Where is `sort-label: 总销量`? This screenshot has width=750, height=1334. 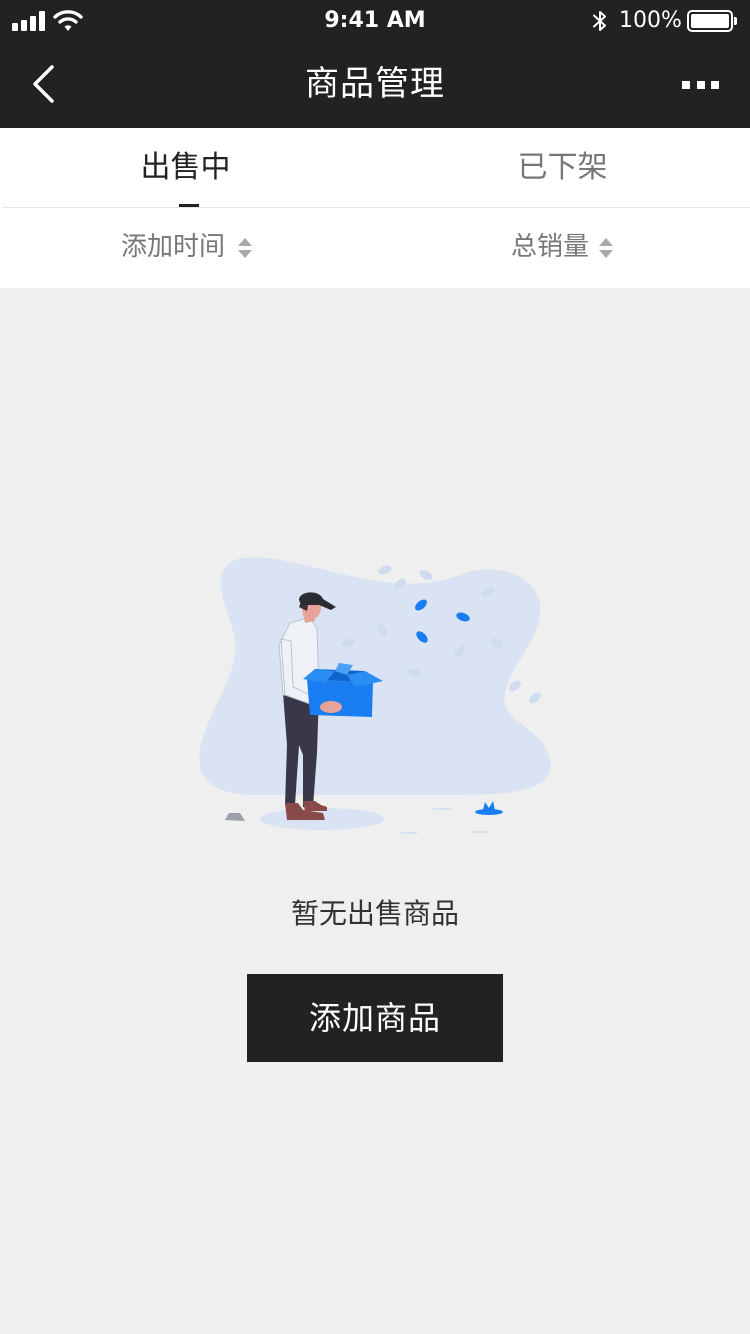
sort-label: 总销量 is located at coordinates (550, 247).